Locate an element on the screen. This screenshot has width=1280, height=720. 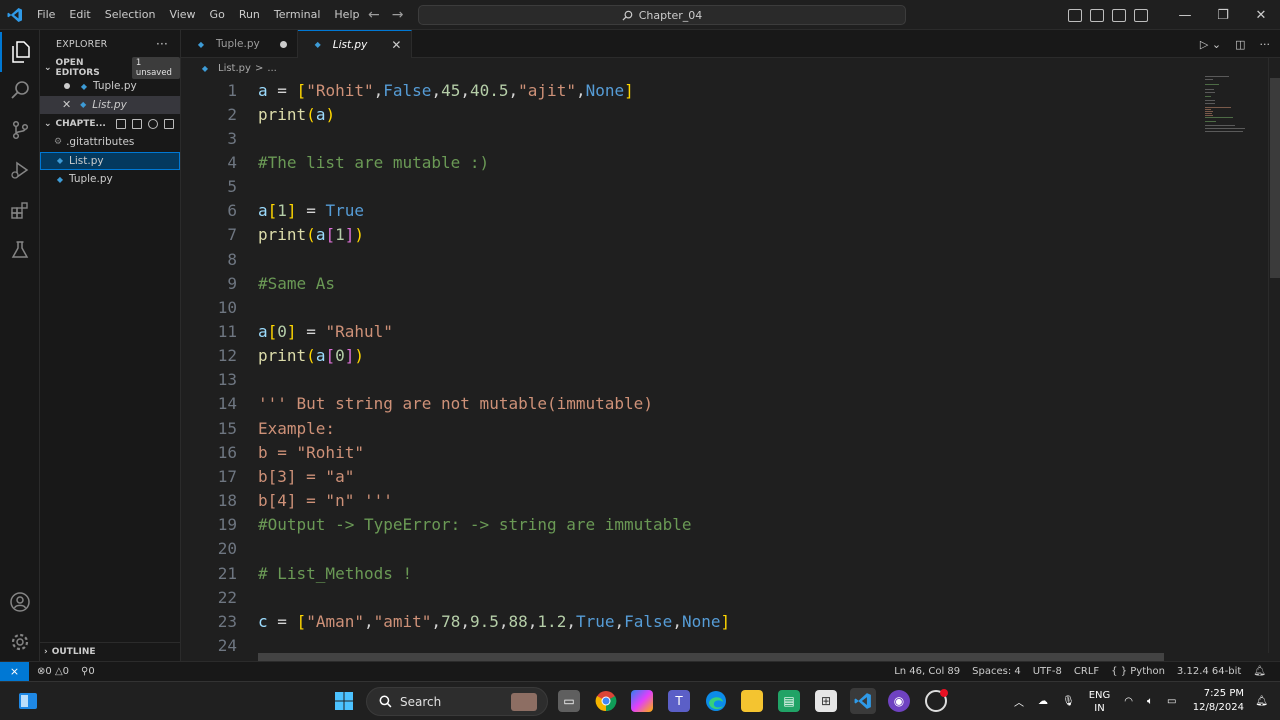
code-line: 2 print(a) is located at coordinates (681, 114).